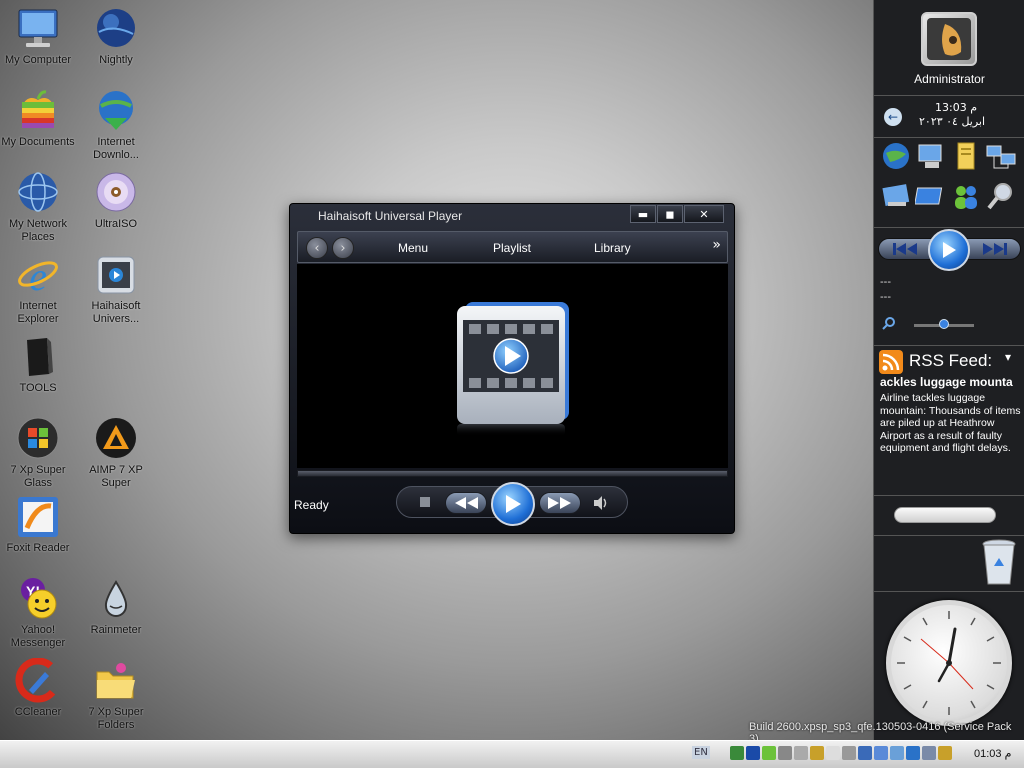  Describe the element at coordinates (893, 117) in the screenshot. I see `back-circle-icon: ←` at that location.